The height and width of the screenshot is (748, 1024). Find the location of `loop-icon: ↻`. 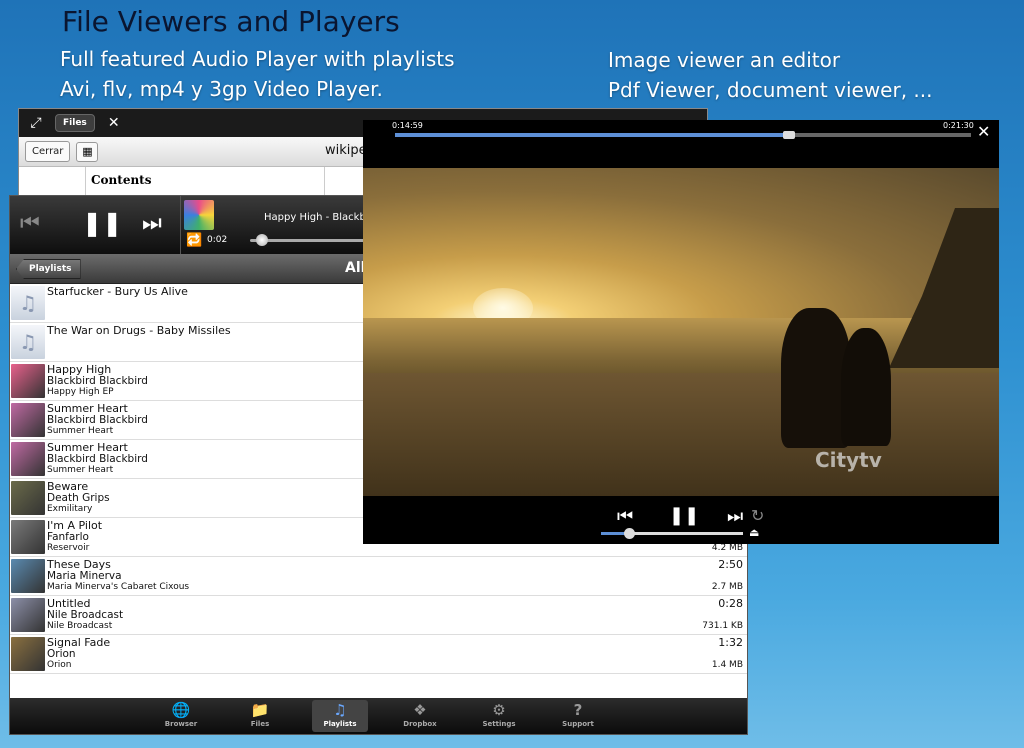

loop-icon: ↻ is located at coordinates (757, 515).